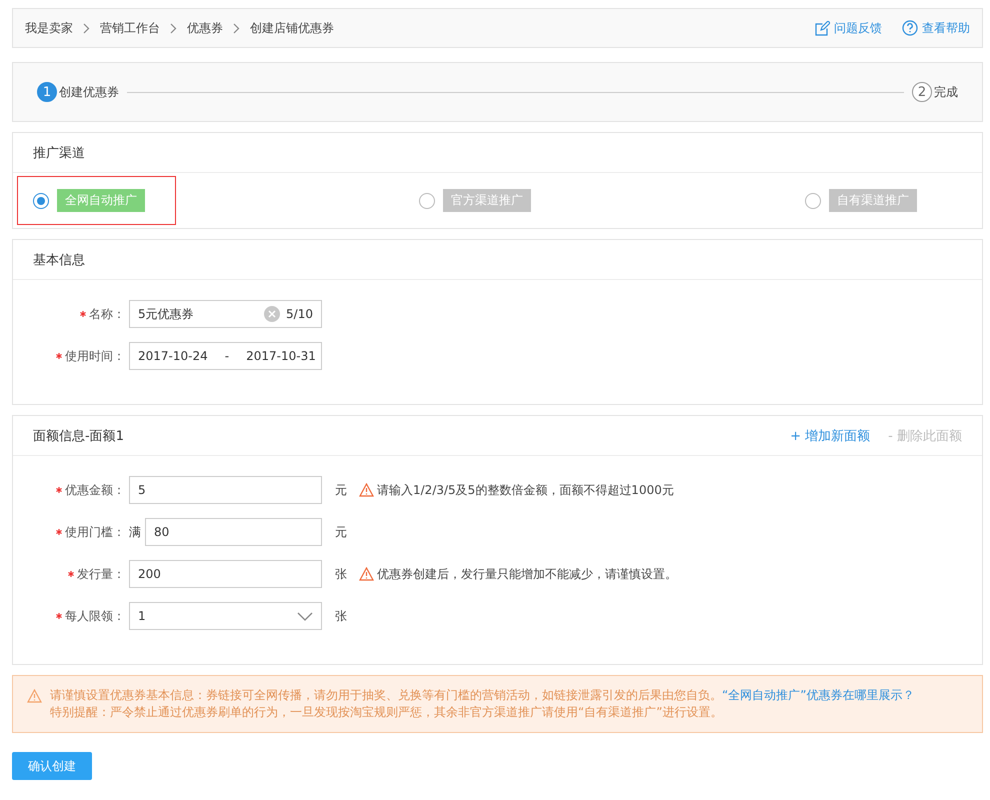 The width and height of the screenshot is (990, 800). I want to click on breadcrumb-link: 营销工作台, so click(130, 28).